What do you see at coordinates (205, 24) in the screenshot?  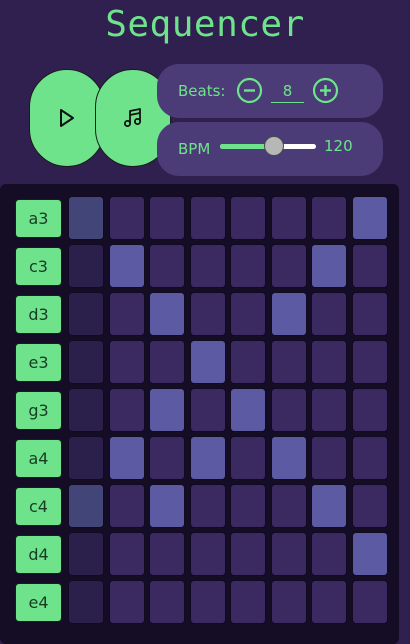 I see `app-title: Sequencer` at bounding box center [205, 24].